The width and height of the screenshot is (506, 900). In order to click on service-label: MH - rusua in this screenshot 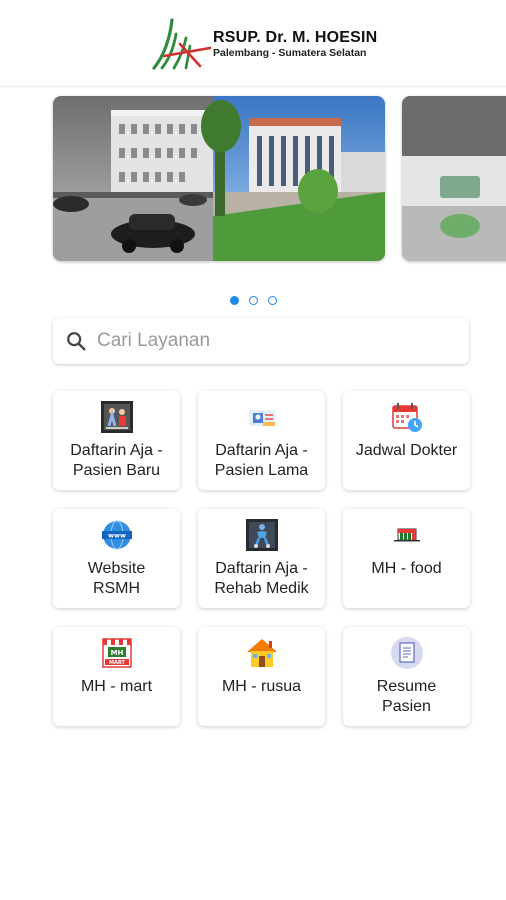, I will do `click(261, 686)`.